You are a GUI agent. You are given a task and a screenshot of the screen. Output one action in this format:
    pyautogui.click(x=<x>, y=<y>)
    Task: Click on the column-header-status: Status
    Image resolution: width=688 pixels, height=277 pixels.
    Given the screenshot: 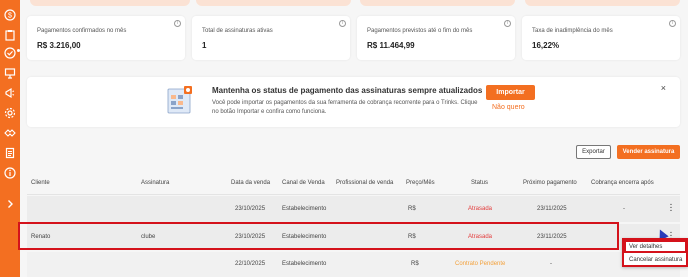 What is the action you would take?
    pyautogui.click(x=479, y=183)
    